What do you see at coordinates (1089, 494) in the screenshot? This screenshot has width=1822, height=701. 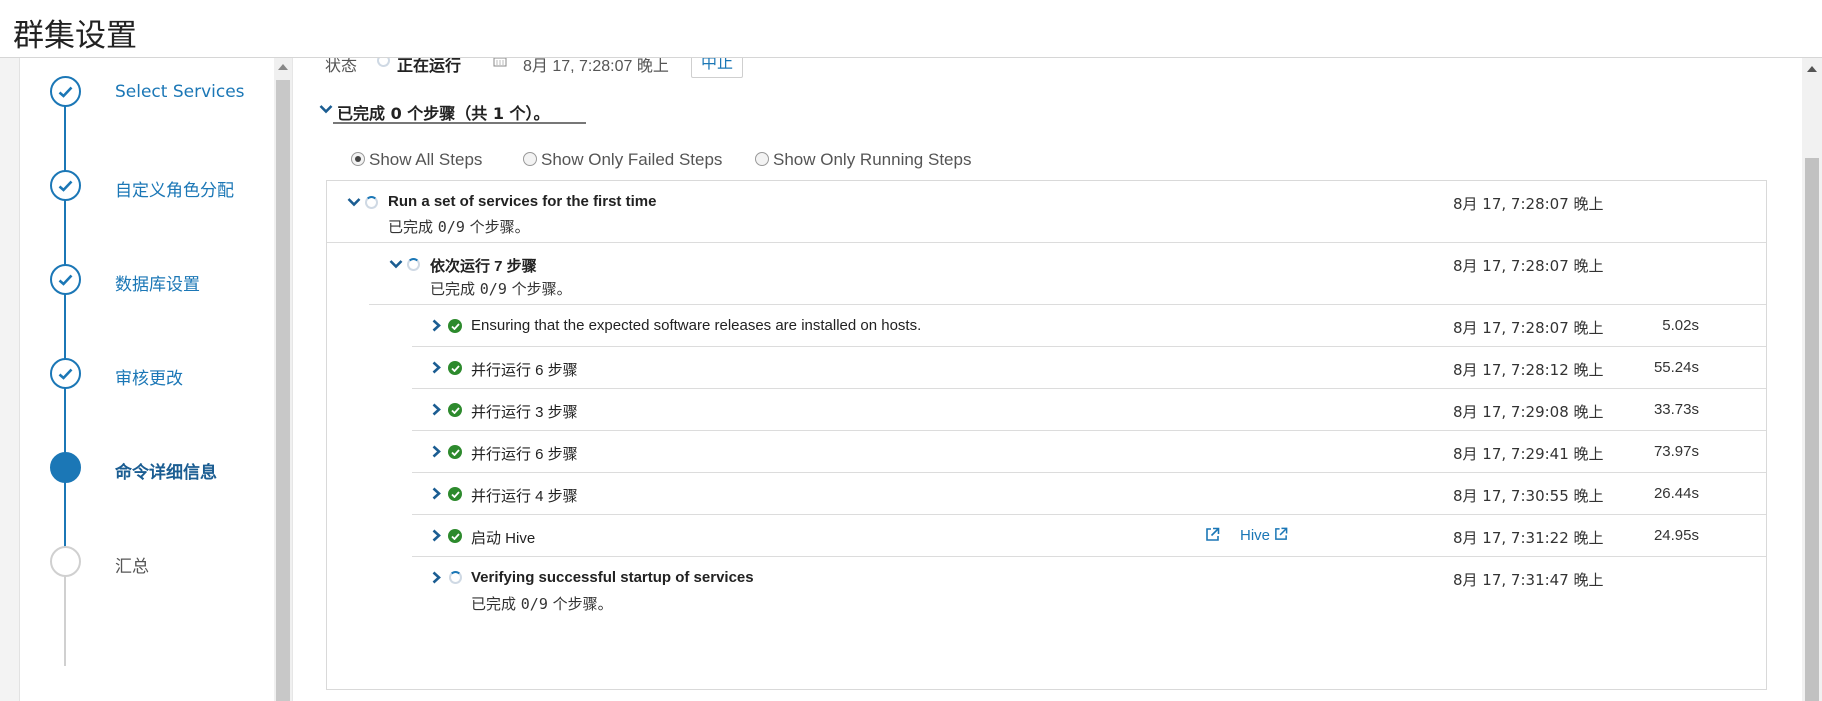 I see `table-row-child: 并行运行 4 步骤 8月 17, 7:30:55 晚上 26.44s` at bounding box center [1089, 494].